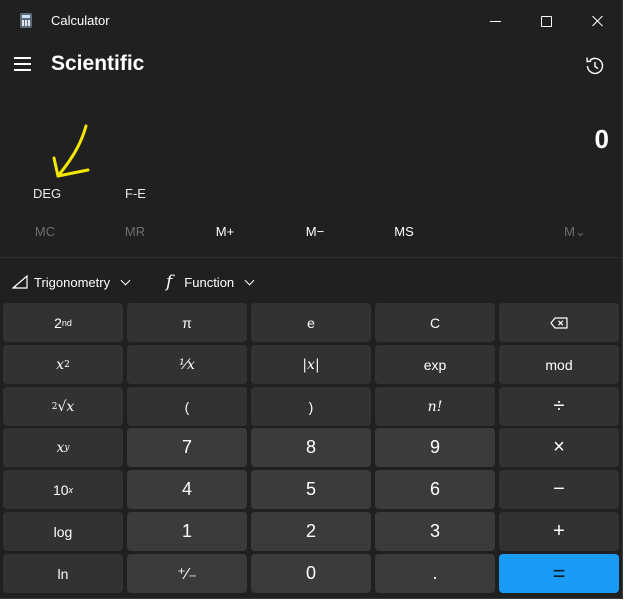 The image size is (625, 600). Describe the element at coordinates (311, 573) in the screenshot. I see `digit-0-key: 0` at that location.